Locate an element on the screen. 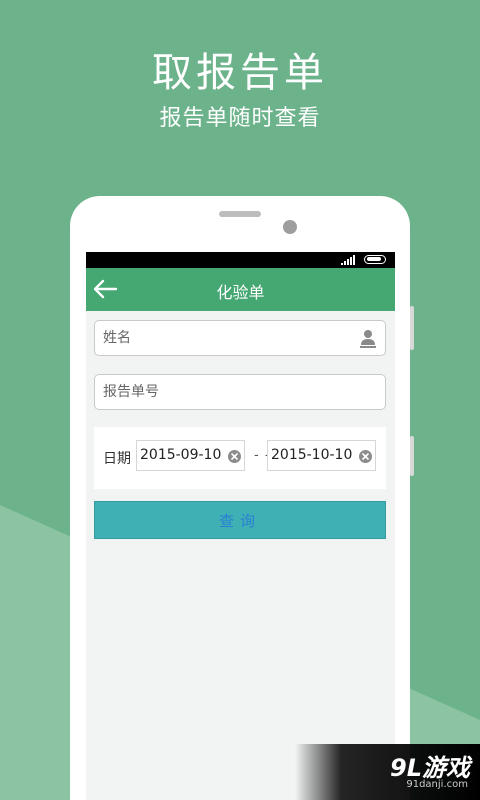 This screenshot has width=480, height=800. date-range-panel: 日期 2015-09-10 - - 2015-10-10 is located at coordinates (240, 458).